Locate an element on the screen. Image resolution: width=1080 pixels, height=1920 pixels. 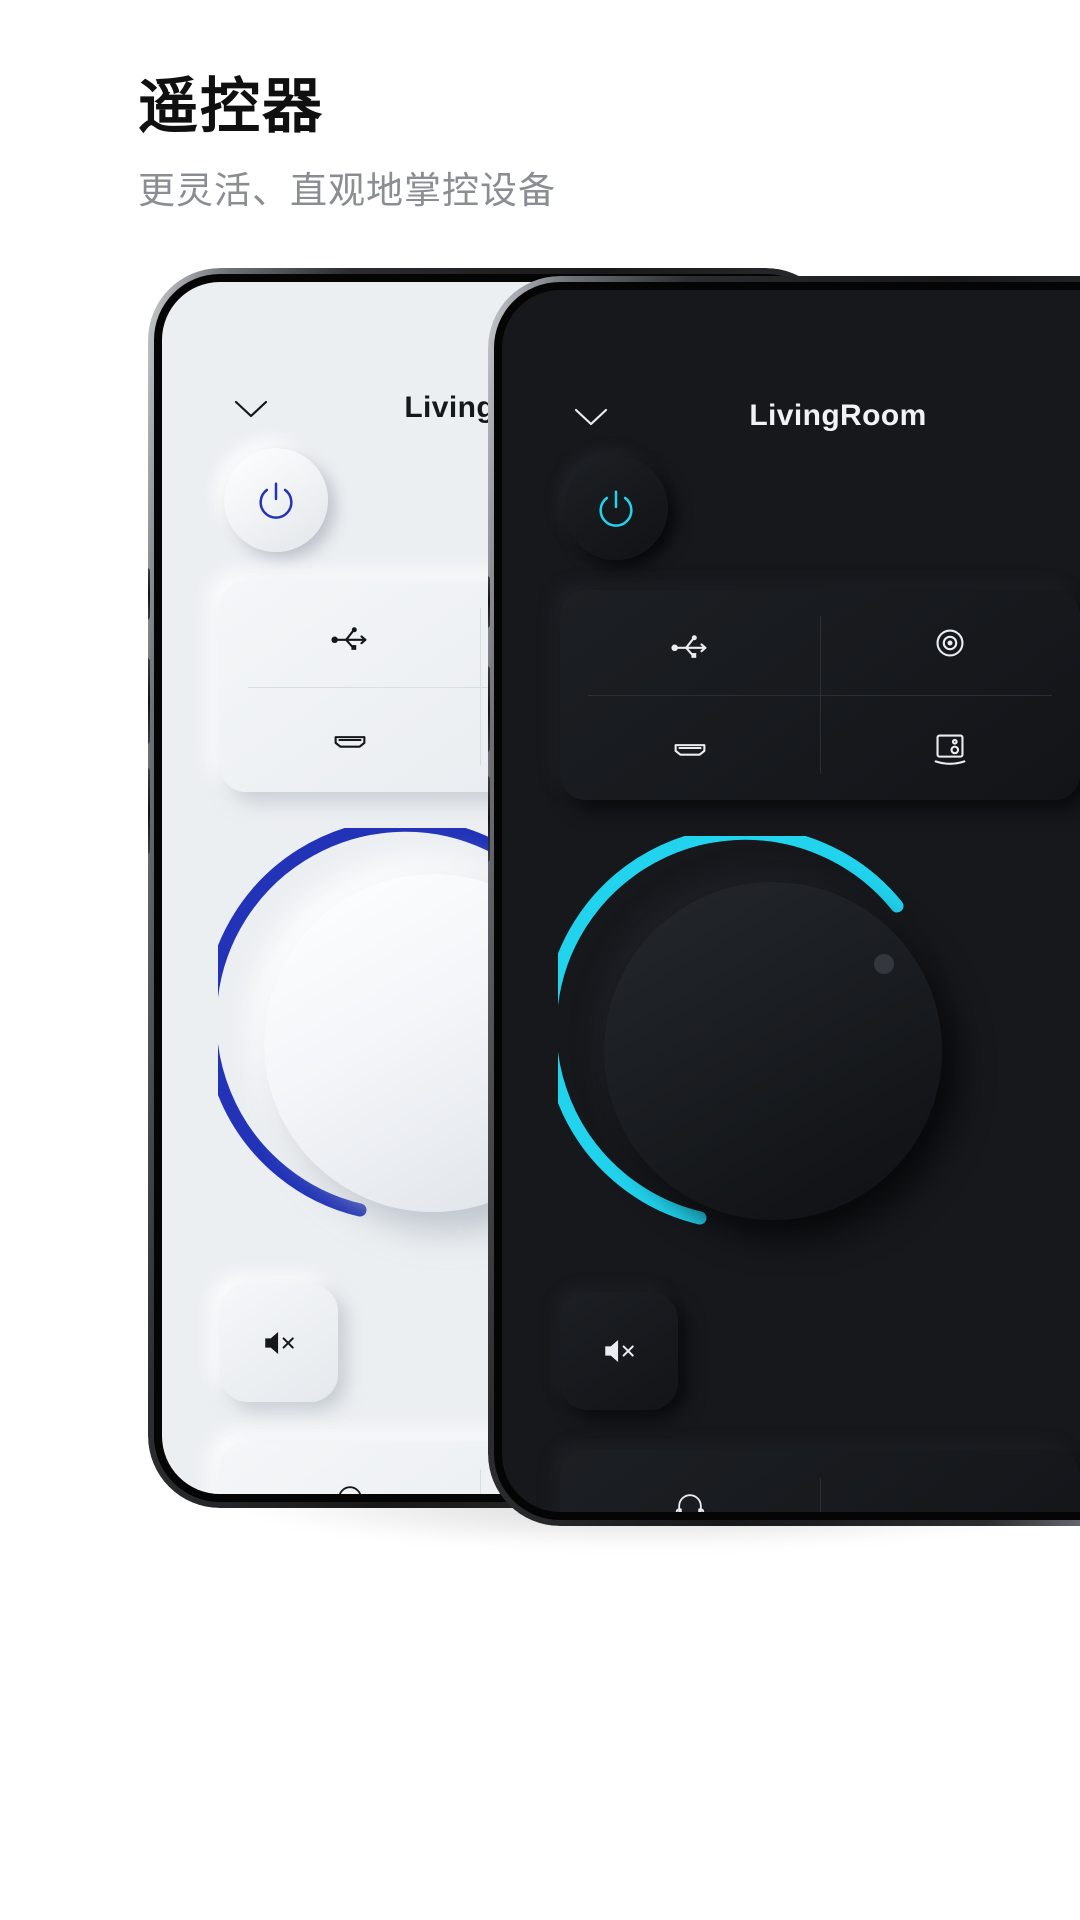
dark-output-button: Unbalanced is located at coordinates (690, 1481).